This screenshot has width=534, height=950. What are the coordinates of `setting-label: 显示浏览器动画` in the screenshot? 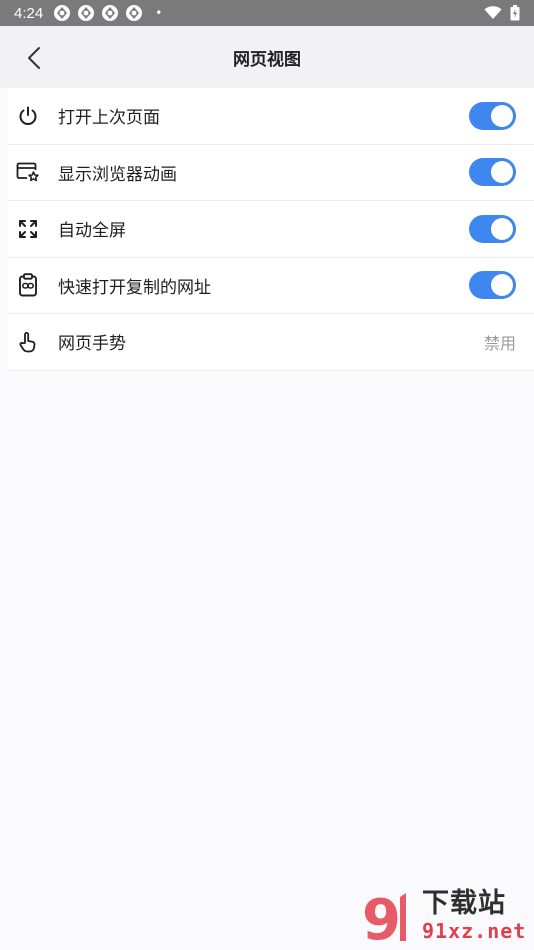 It's located at (117, 174).